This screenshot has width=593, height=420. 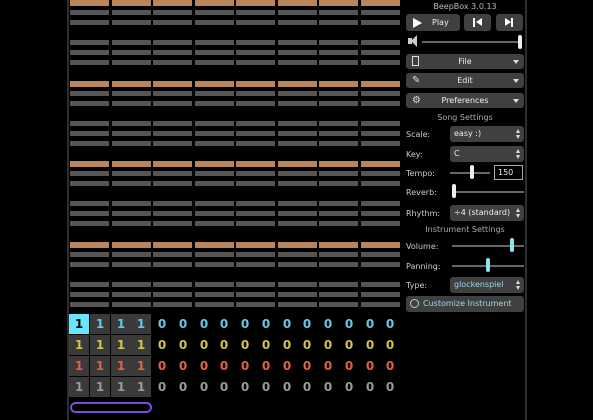 I want to click on preferences-menu: ⚙ Preferences, so click(x=465, y=100).